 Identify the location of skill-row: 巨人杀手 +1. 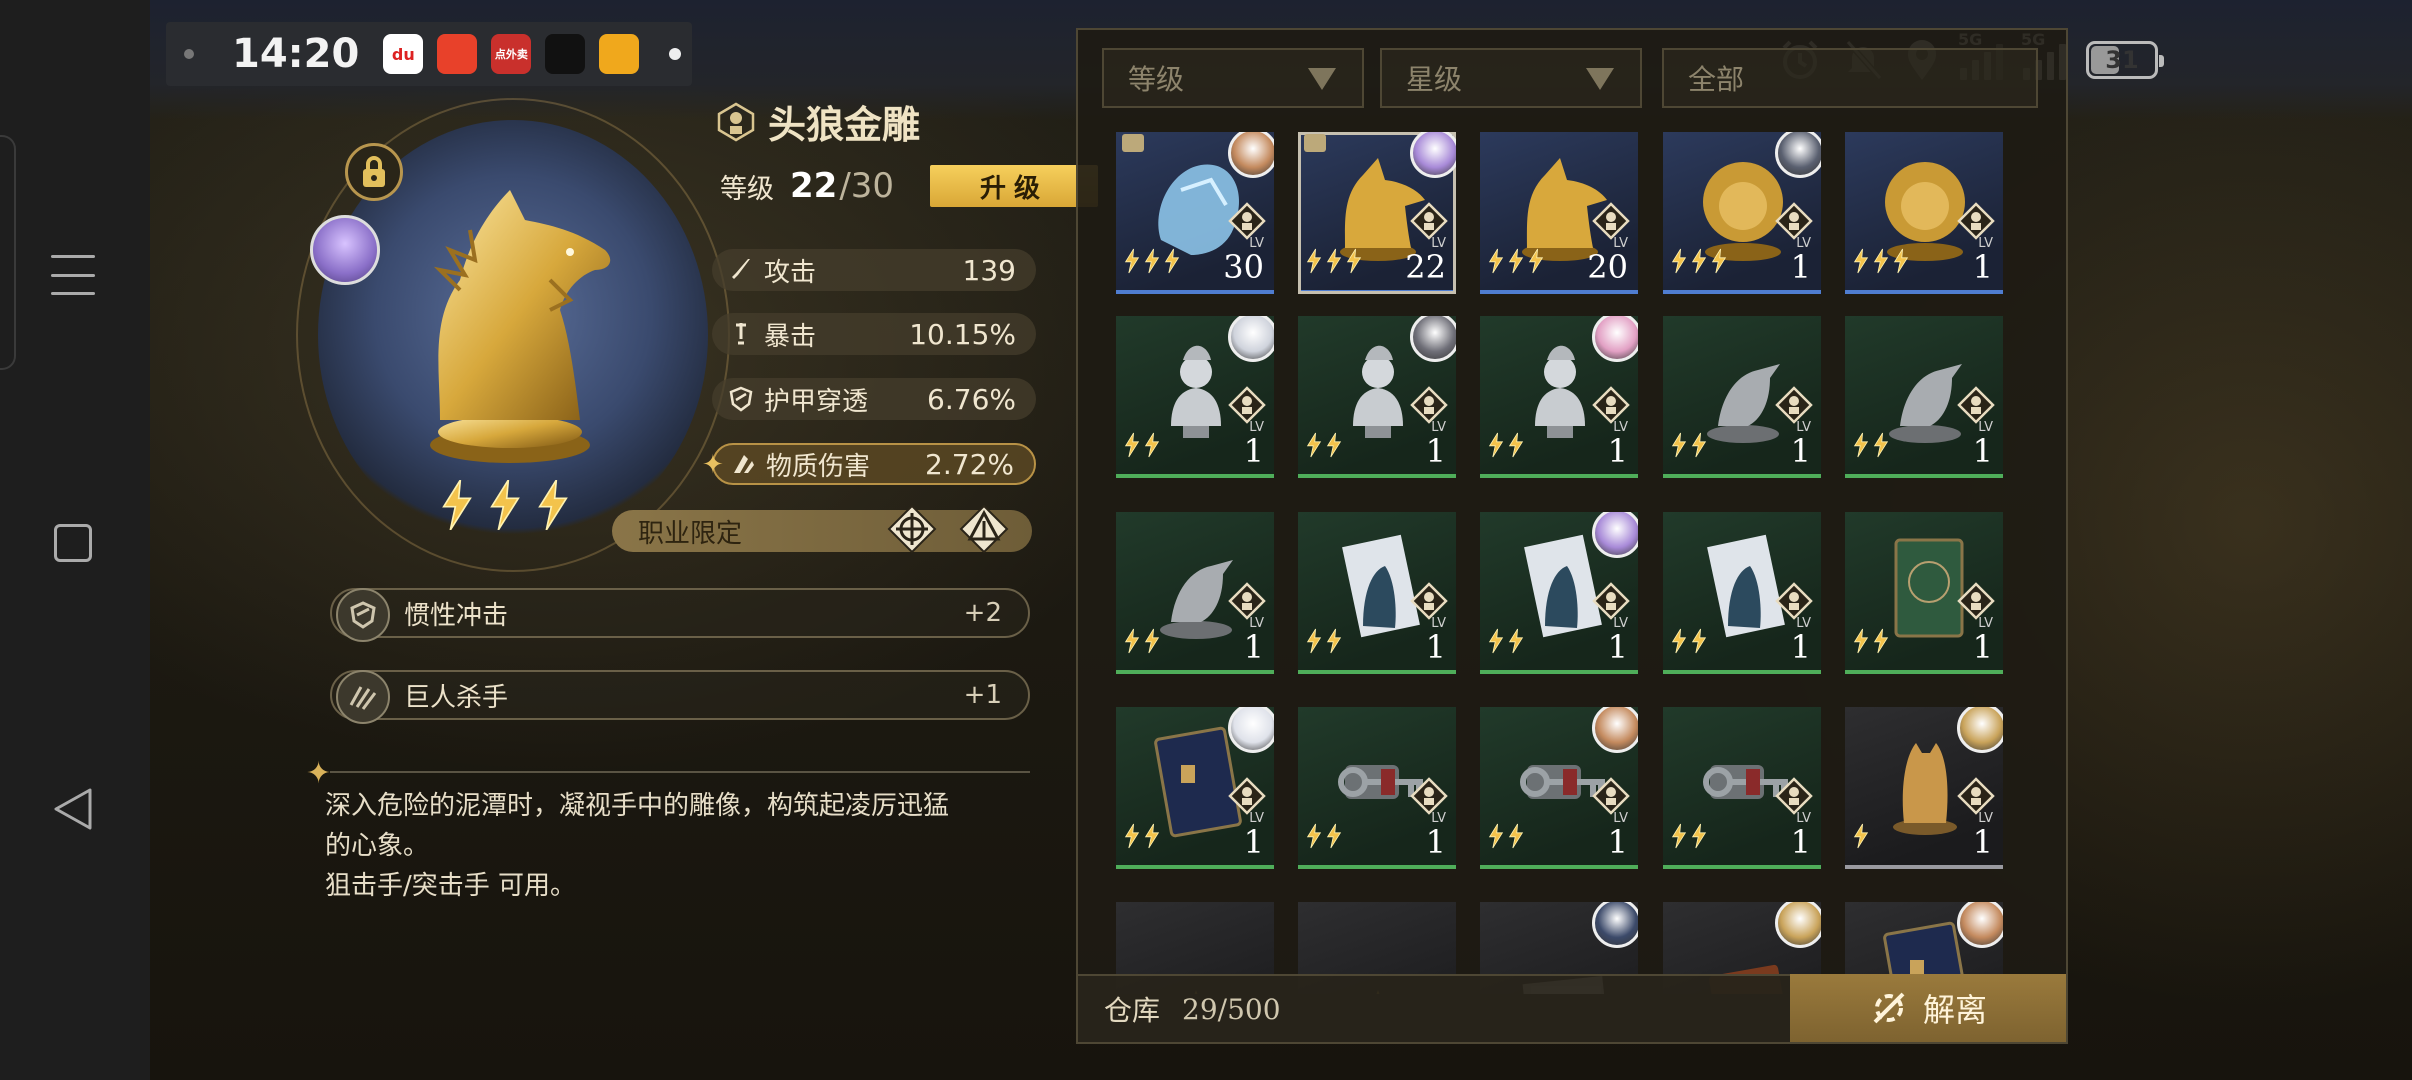
(680, 697).